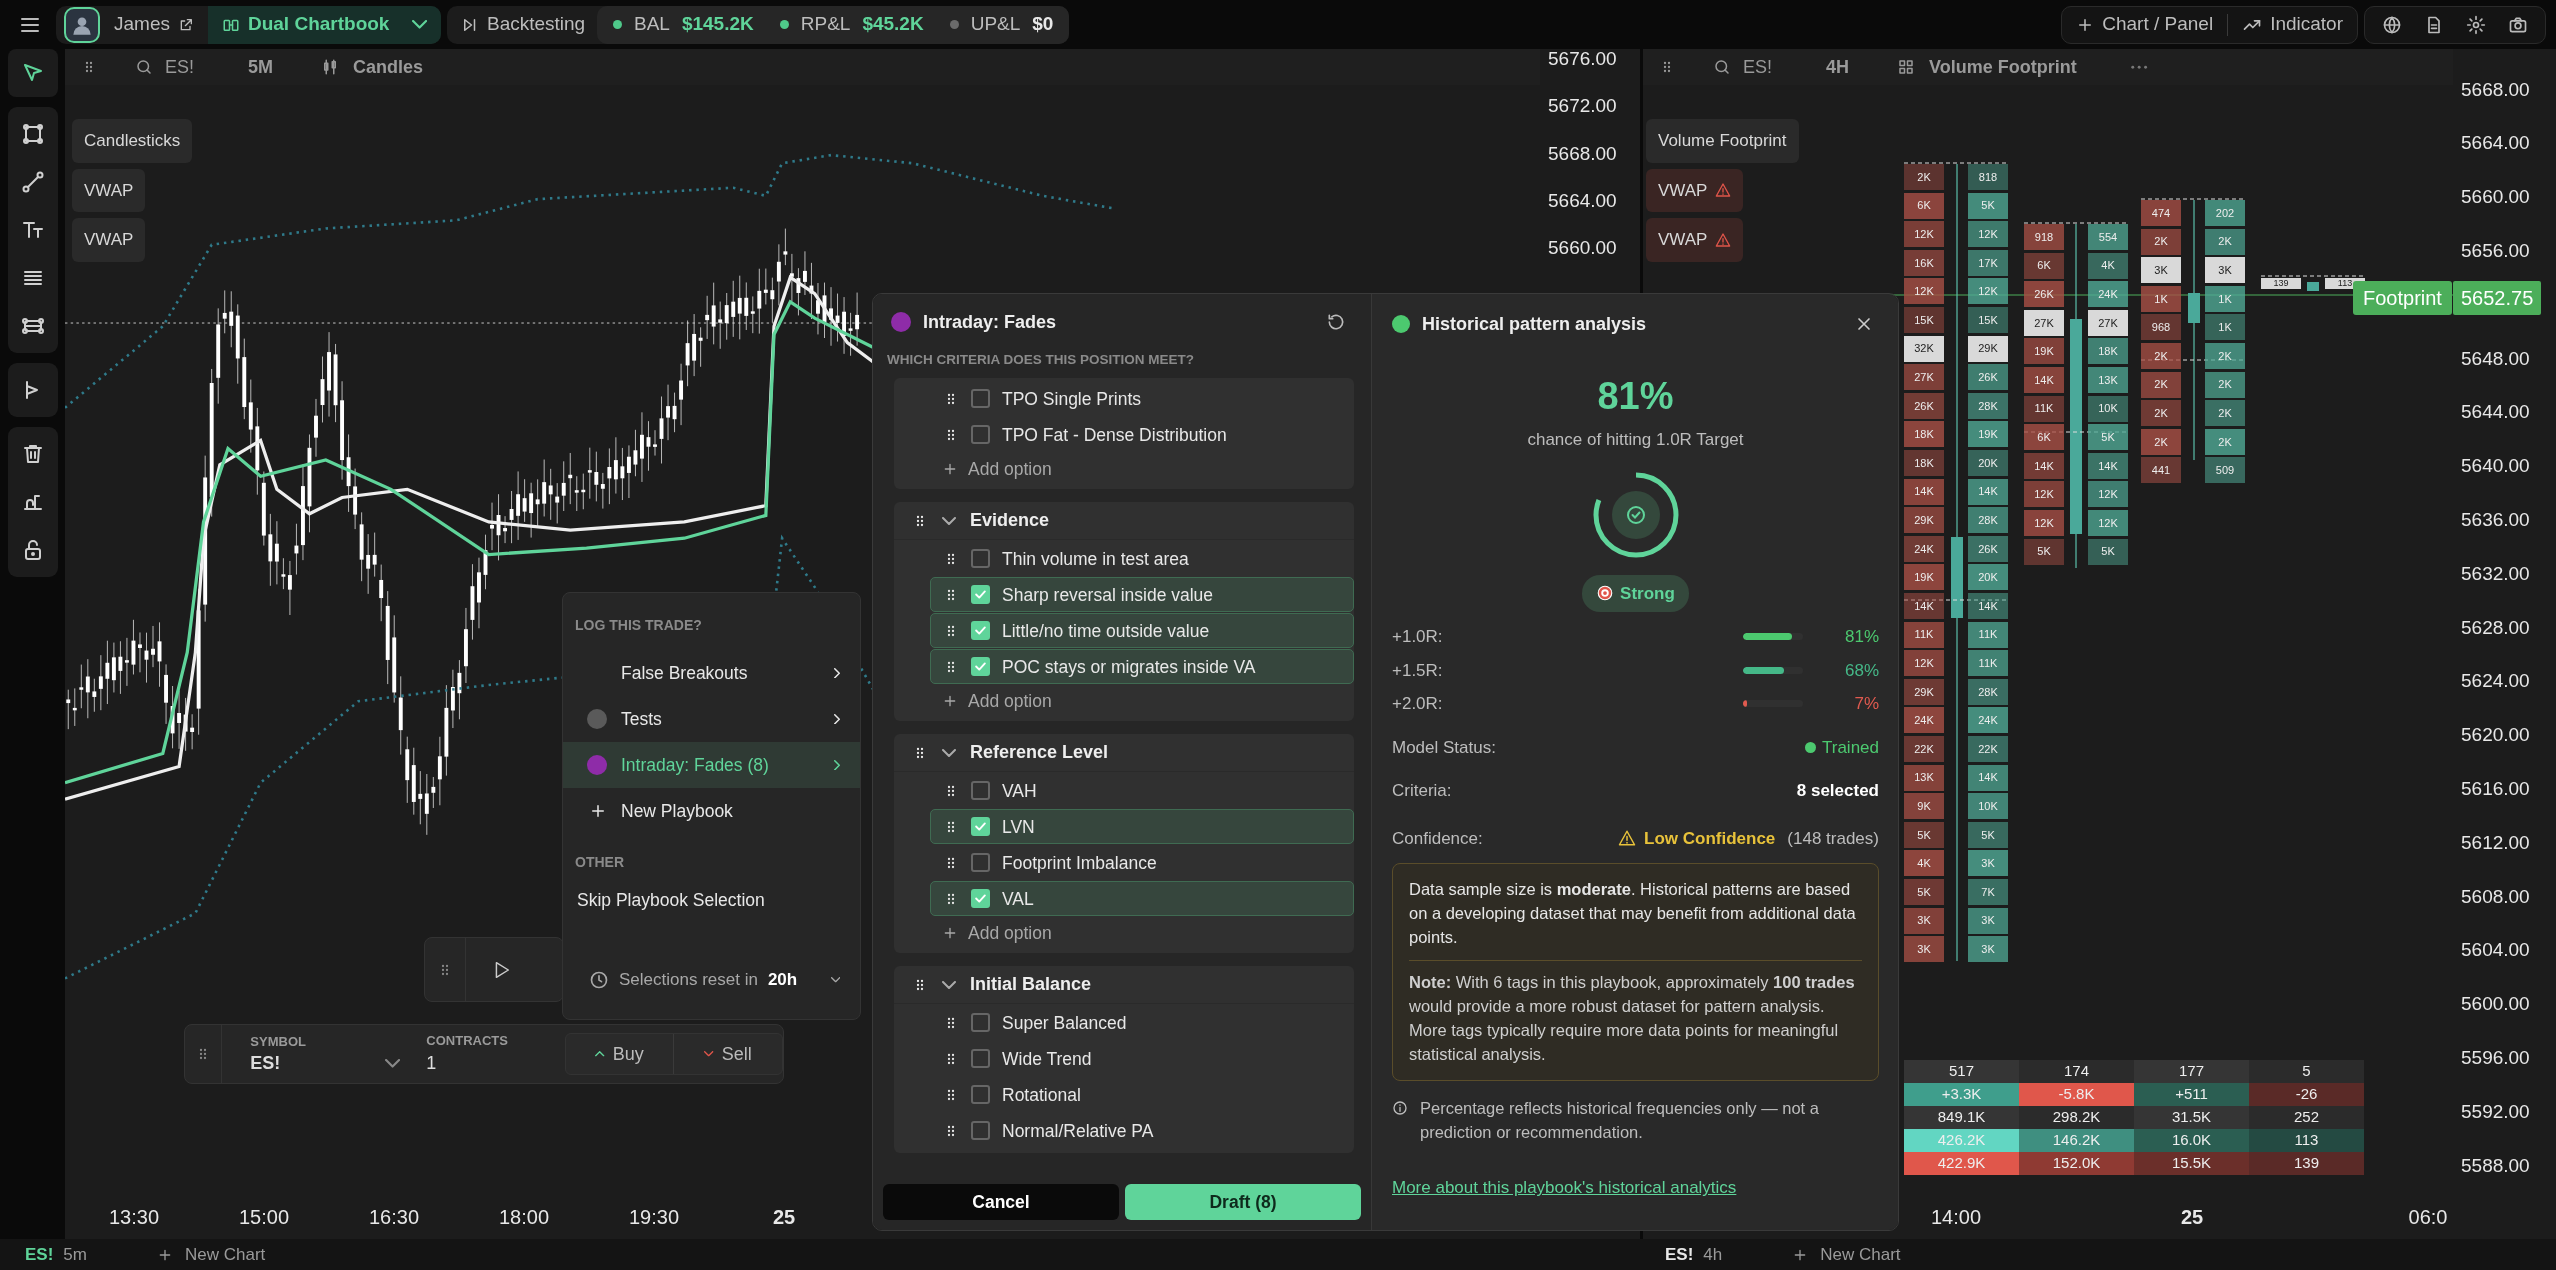 The image size is (2556, 1270). What do you see at coordinates (32, 73) in the screenshot?
I see `tool-button` at bounding box center [32, 73].